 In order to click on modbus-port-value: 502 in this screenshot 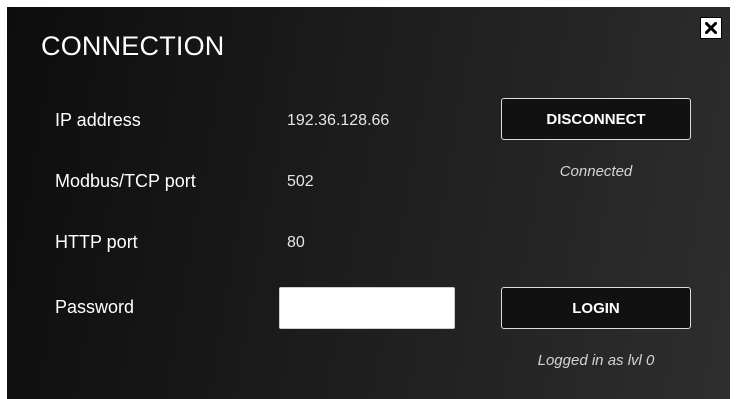, I will do `click(300, 181)`.